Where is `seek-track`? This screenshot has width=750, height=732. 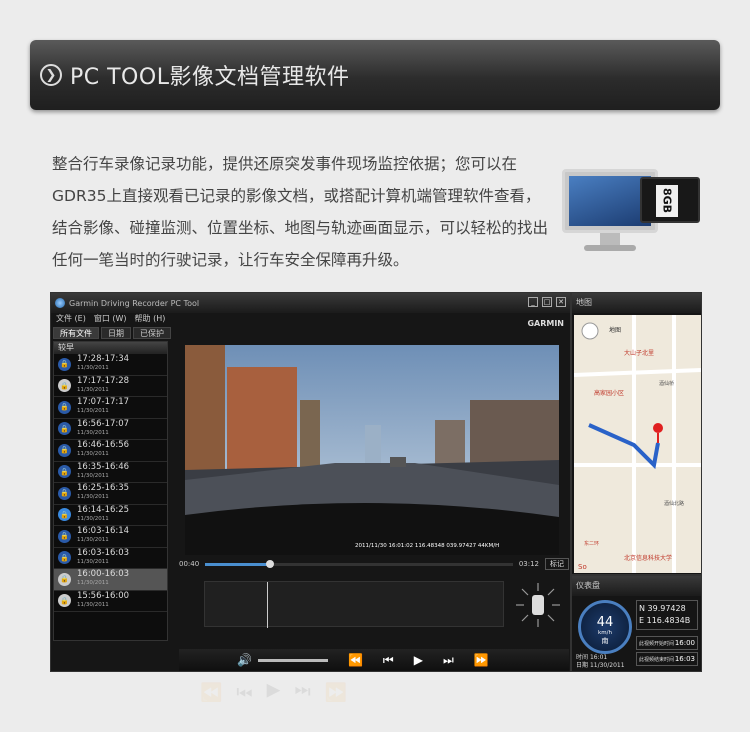
seek-track is located at coordinates (359, 563).